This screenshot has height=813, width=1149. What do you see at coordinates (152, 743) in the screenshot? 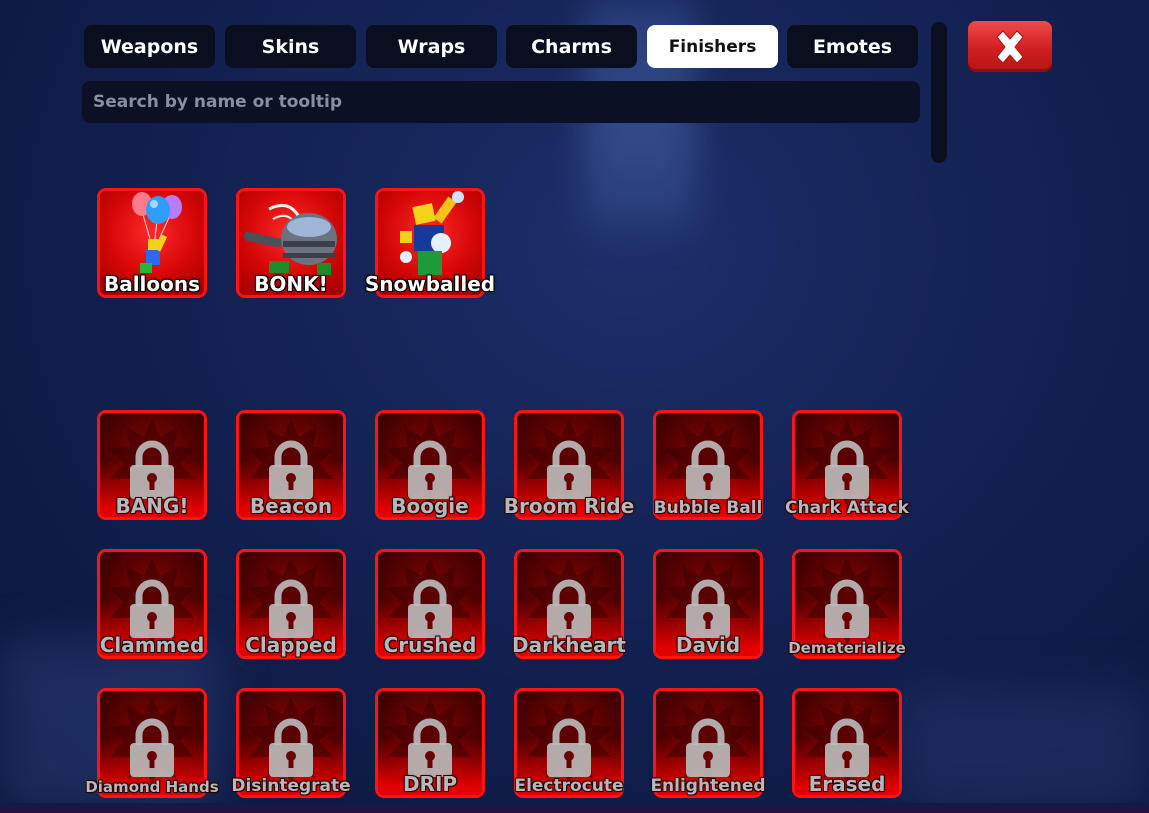
I see `locked-finisher-tile: Diamond Hands` at bounding box center [152, 743].